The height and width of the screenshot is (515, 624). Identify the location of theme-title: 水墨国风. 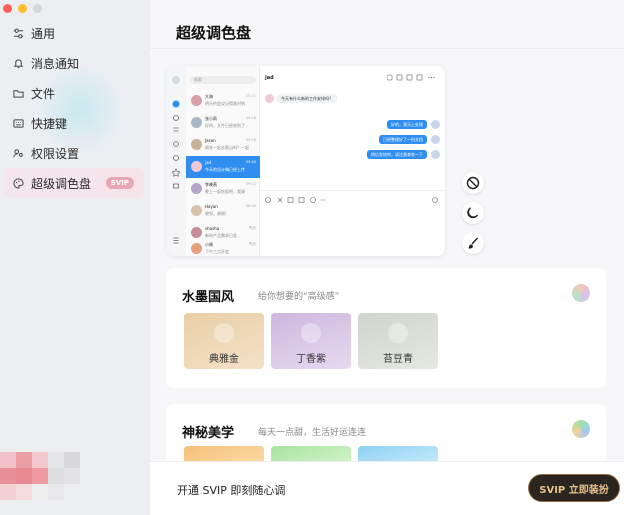
(208, 297).